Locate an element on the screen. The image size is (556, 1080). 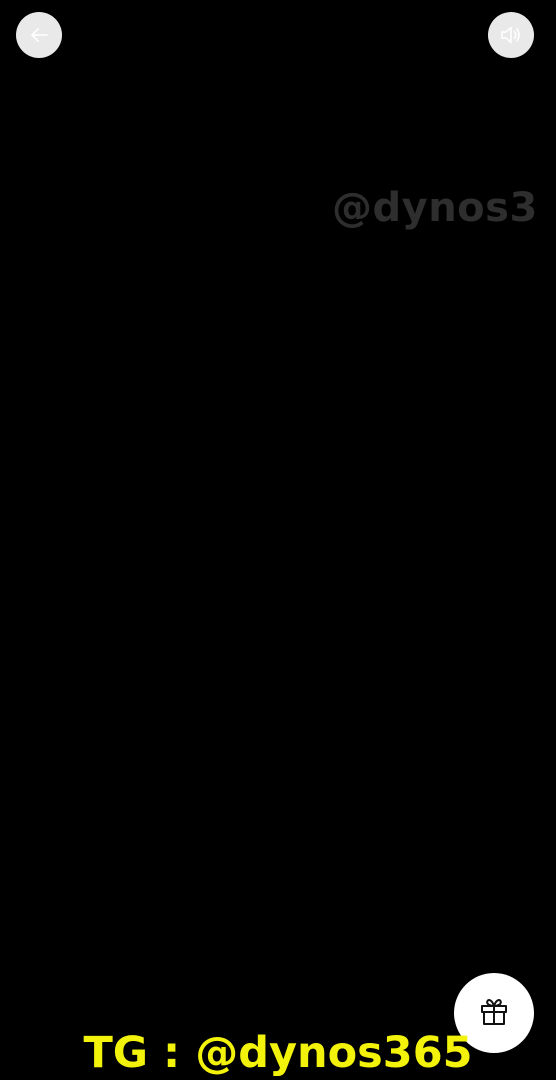
arrow-left-icon is located at coordinates (39, 35).